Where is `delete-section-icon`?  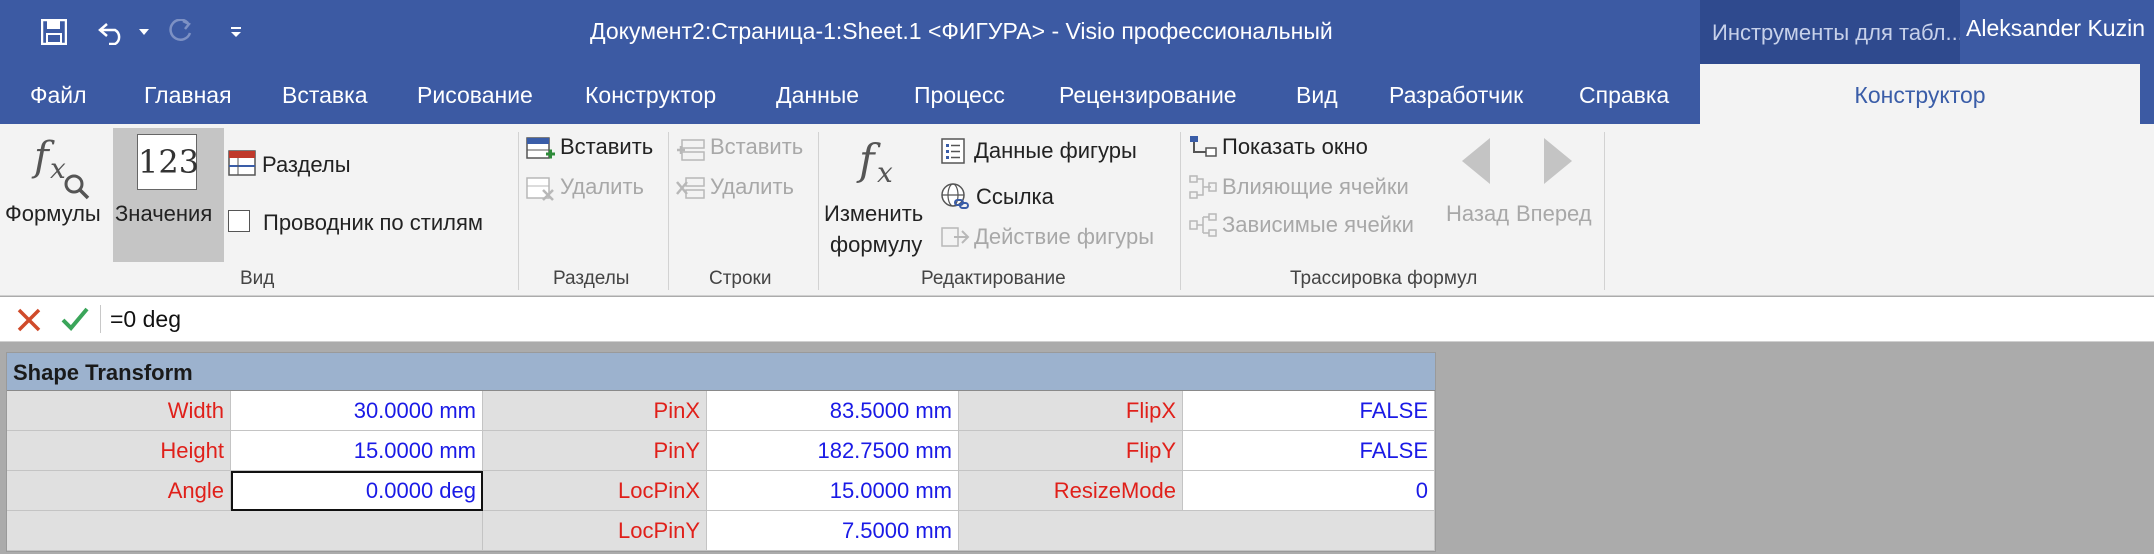
delete-section-icon is located at coordinates (541, 191).